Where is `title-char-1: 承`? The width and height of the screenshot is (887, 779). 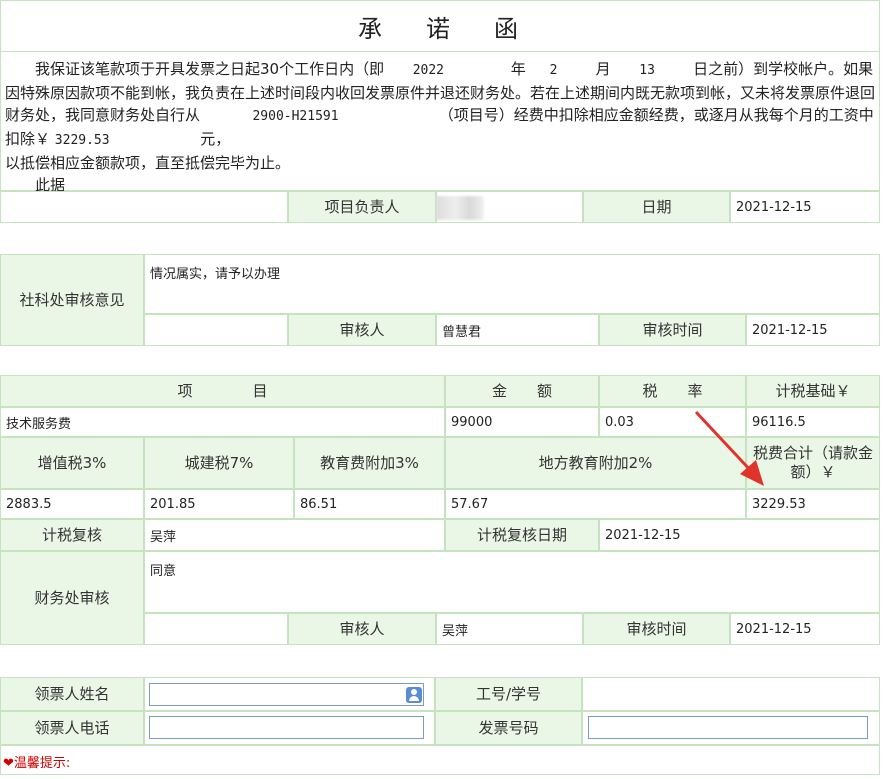 title-char-1: 承 is located at coordinates (372, 28).